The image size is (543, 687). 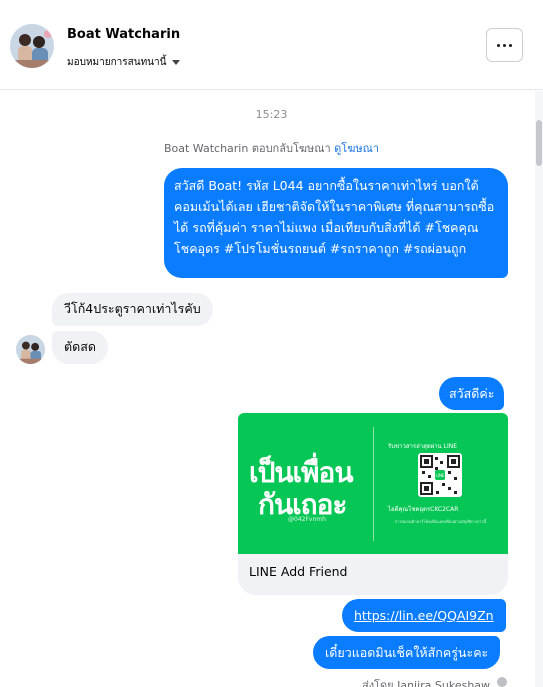 I want to click on svg-text: LINE, so click(x=440, y=475).